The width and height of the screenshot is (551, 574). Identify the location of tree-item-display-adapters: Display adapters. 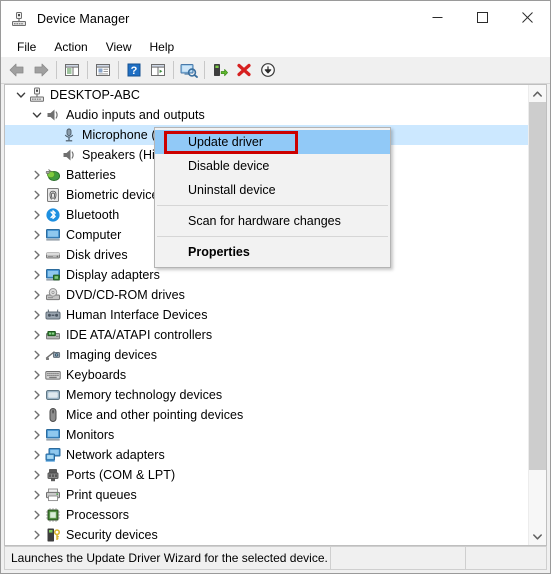
(267, 275).